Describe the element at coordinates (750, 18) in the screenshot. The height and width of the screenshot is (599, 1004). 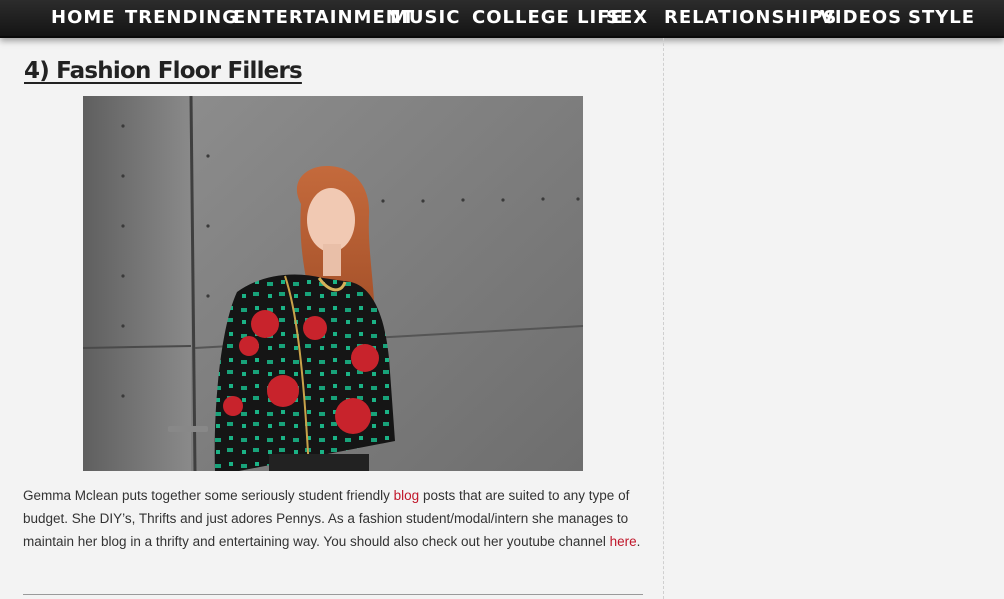
I see `nav-item-relationships: RELATIONSHIPS` at that location.